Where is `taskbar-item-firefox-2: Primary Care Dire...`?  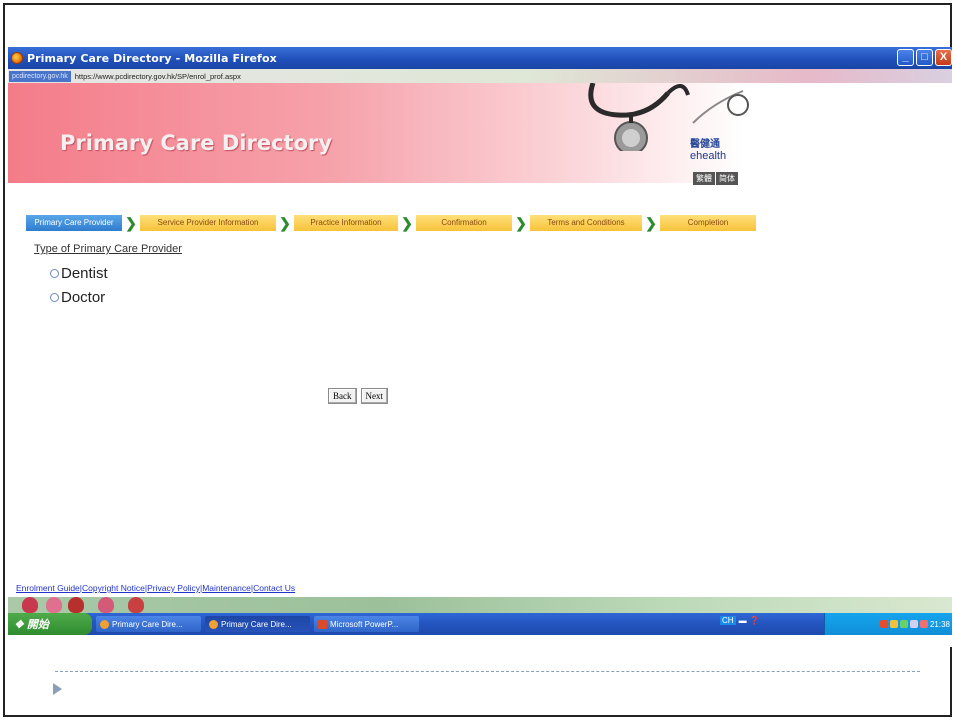
taskbar-item-firefox-2: Primary Care Dire... is located at coordinates (257, 624).